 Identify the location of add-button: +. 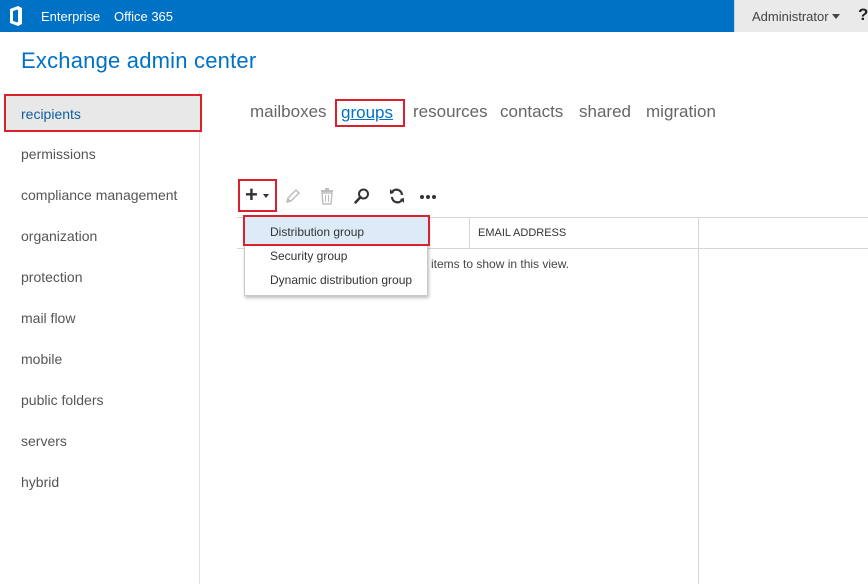
(257, 195).